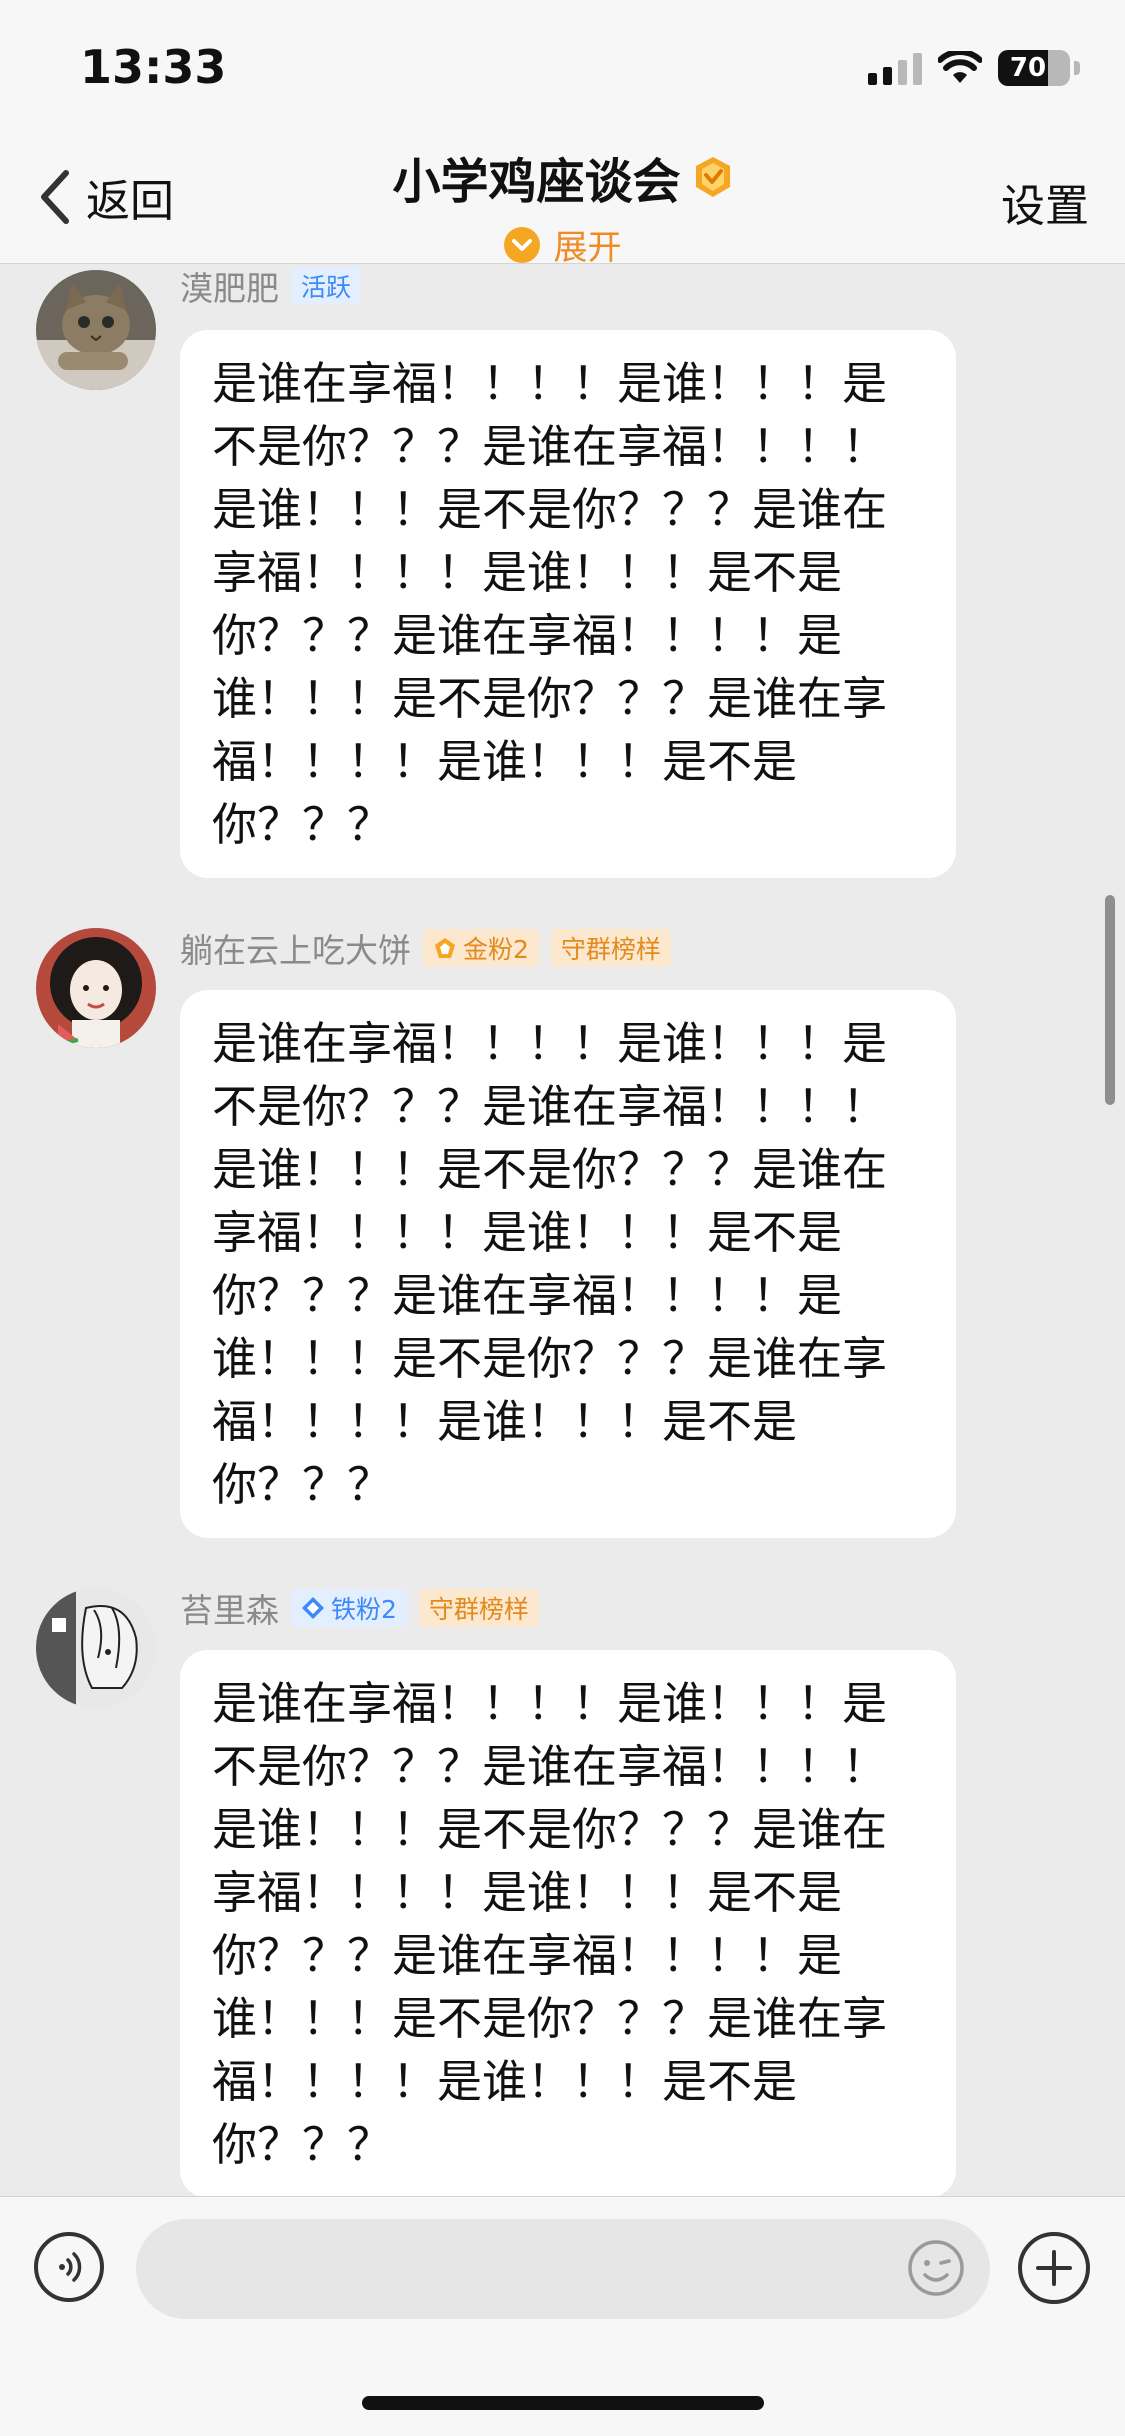  I want to click on gold-fan-badge: 金粉2, so click(481, 948).